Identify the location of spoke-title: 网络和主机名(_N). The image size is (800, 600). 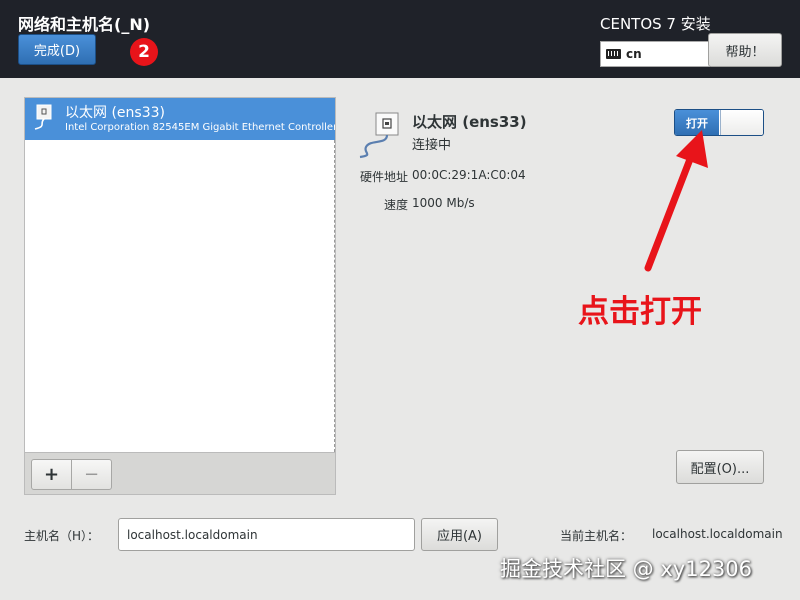
(84, 24).